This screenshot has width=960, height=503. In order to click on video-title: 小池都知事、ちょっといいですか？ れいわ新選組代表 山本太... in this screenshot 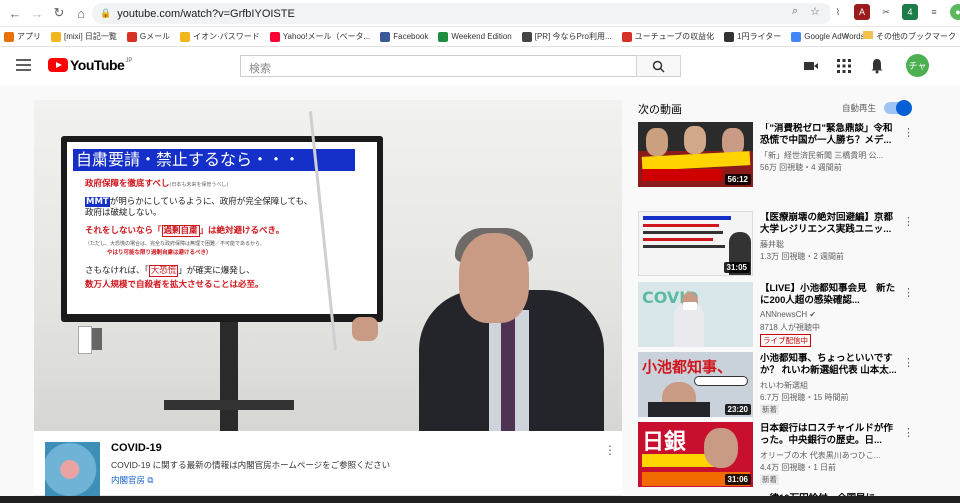, I will do `click(830, 365)`.